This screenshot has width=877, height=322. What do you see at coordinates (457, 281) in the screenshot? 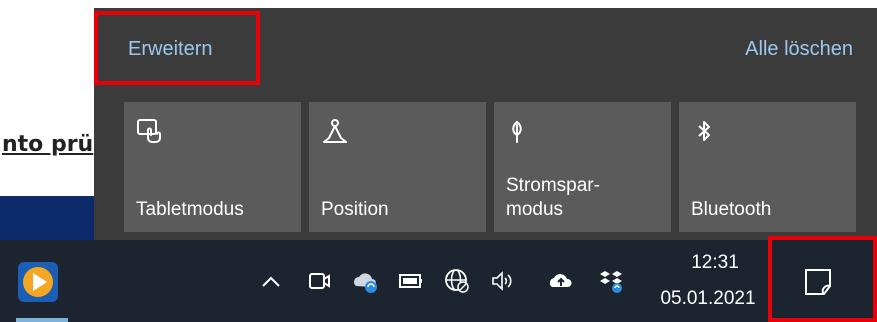
I see `network-icon` at bounding box center [457, 281].